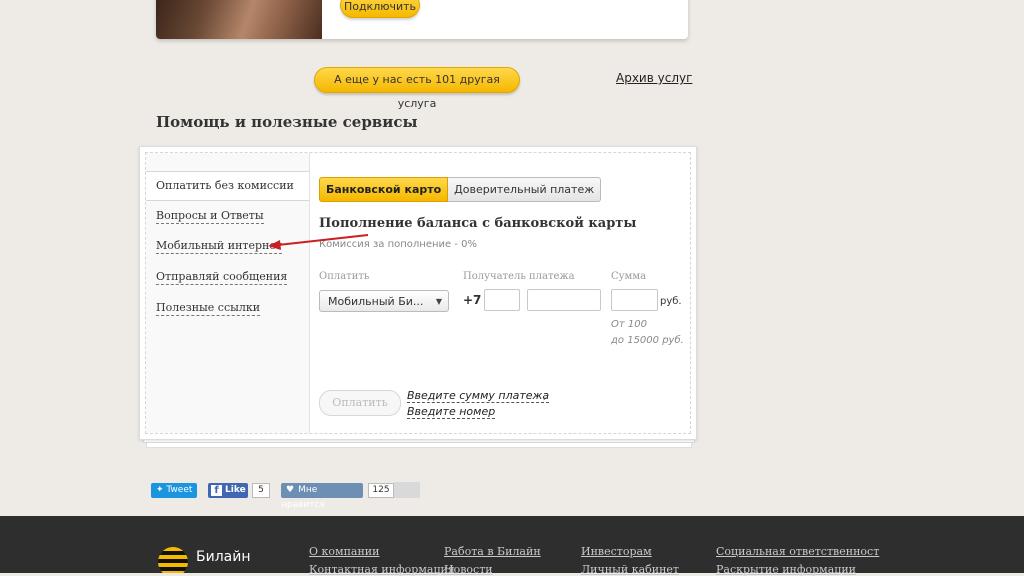 The width and height of the screenshot is (1024, 576). I want to click on connect-button: Подключить, so click(380, 9).